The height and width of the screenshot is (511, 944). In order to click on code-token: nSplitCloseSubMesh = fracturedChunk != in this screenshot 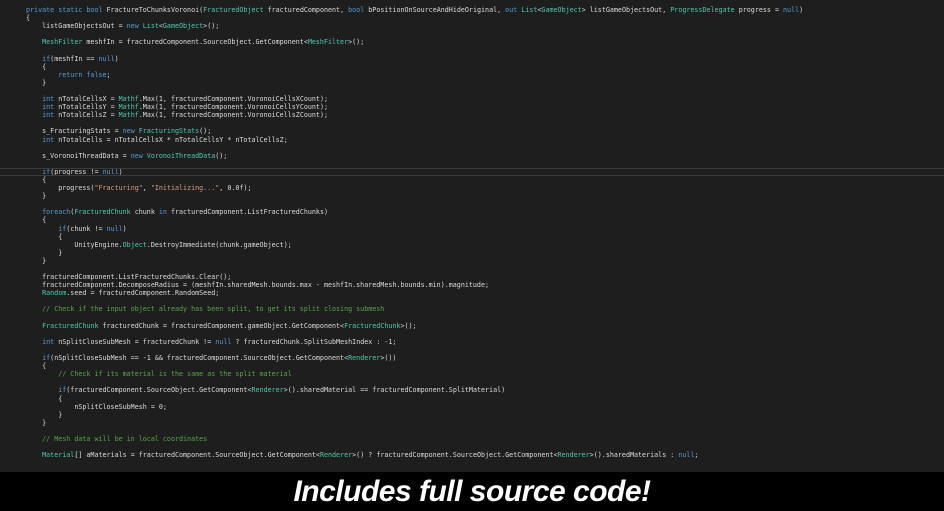, I will do `click(135, 341)`.